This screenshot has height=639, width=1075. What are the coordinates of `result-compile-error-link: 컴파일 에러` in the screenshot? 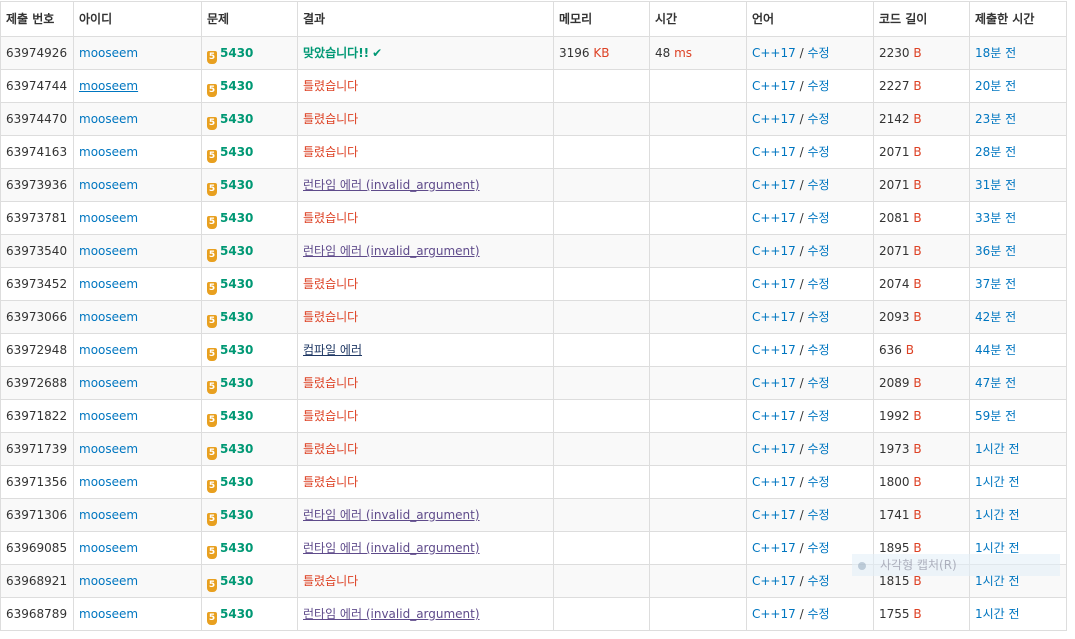 It's located at (332, 350).